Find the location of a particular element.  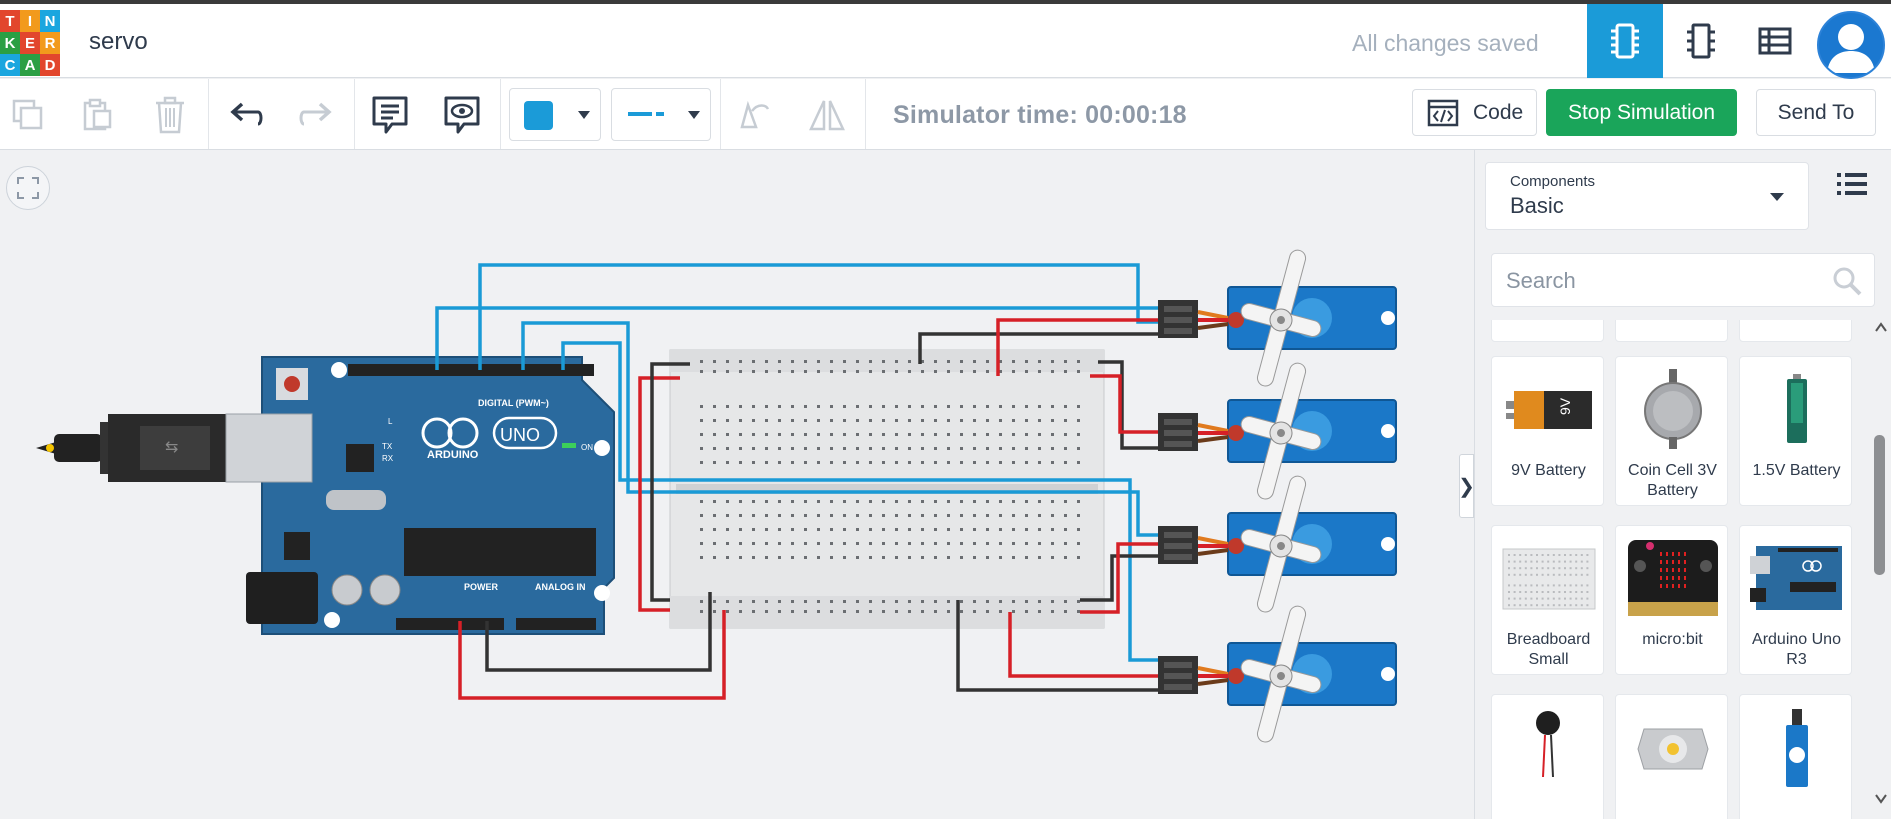

component-card-9v-battery: 9V 9V Battery is located at coordinates (1547, 431).